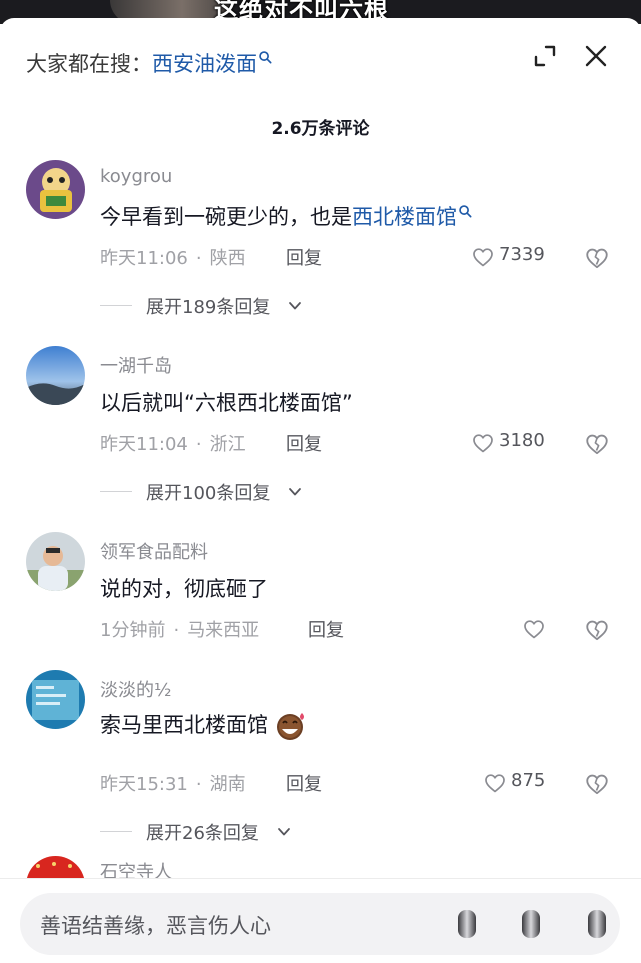 The width and height of the screenshot is (641, 963). What do you see at coordinates (404, 217) in the screenshot?
I see `comment-search-link: 西北楼面馆` at bounding box center [404, 217].